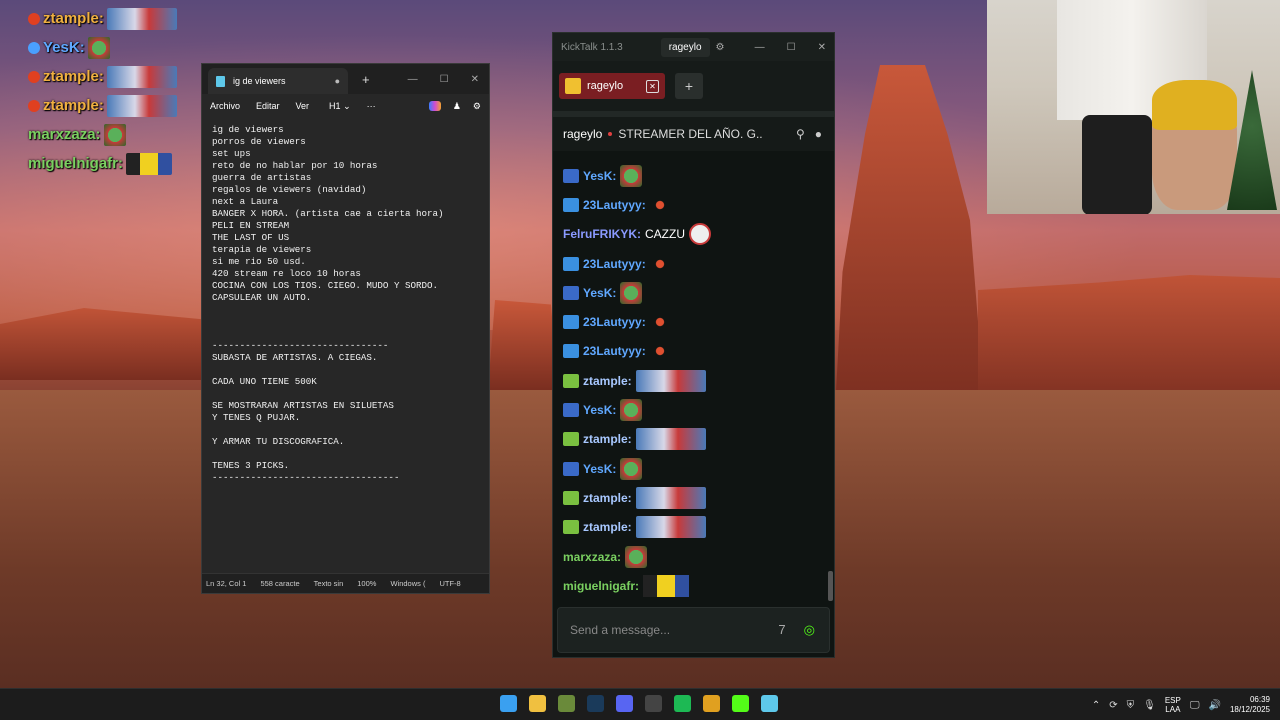  I want to click on steam-icon, so click(595, 703).